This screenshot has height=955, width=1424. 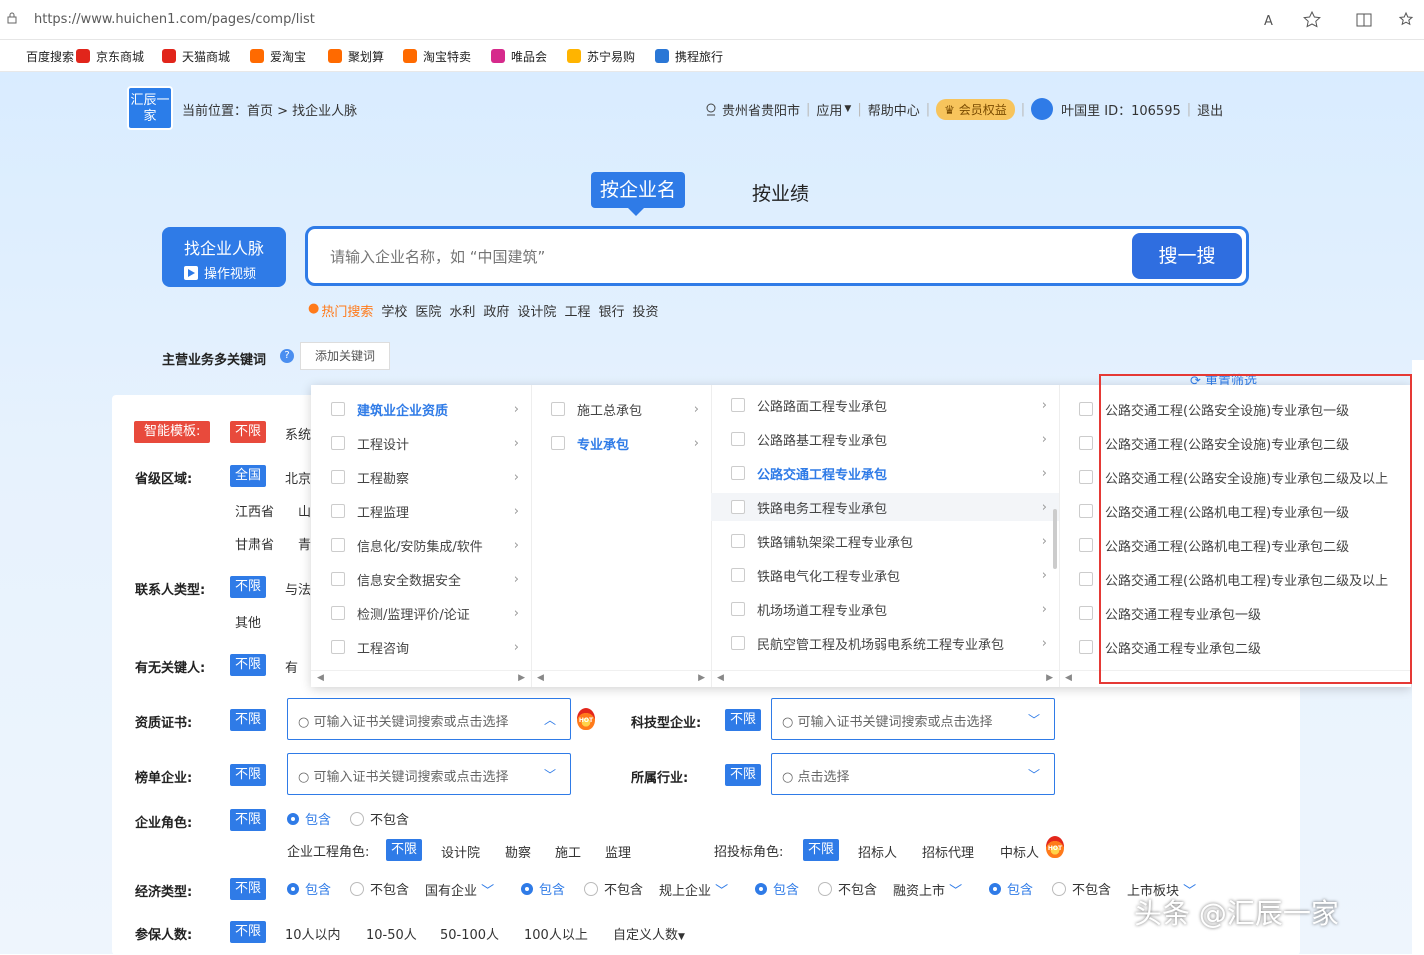 I want to click on search-button: 搜一搜, so click(x=1187, y=256).